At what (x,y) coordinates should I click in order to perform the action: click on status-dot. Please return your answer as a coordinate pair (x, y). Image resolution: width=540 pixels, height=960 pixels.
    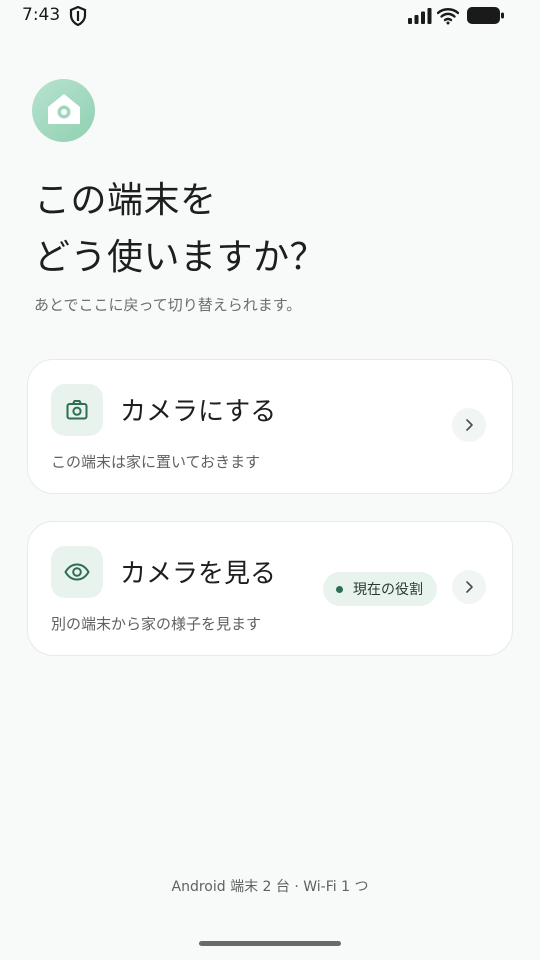
    Looking at the image, I should click on (339, 589).